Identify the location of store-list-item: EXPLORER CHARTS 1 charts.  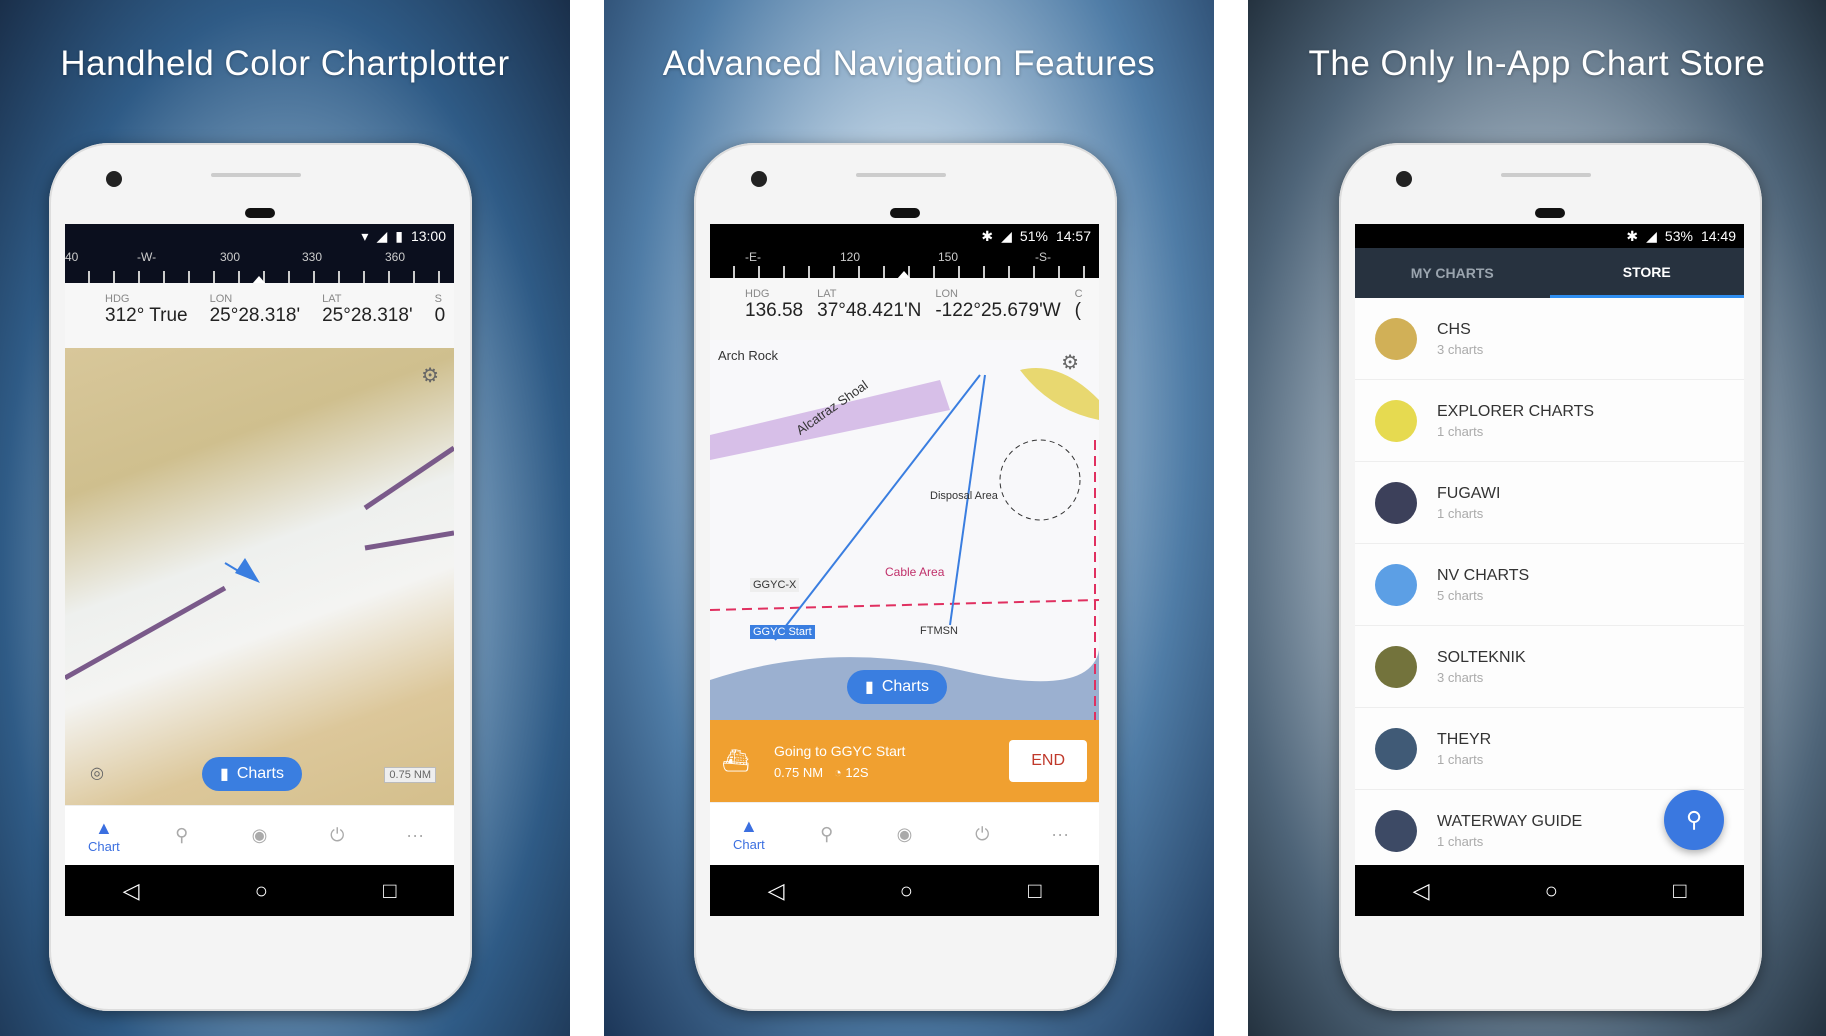
(1549, 421).